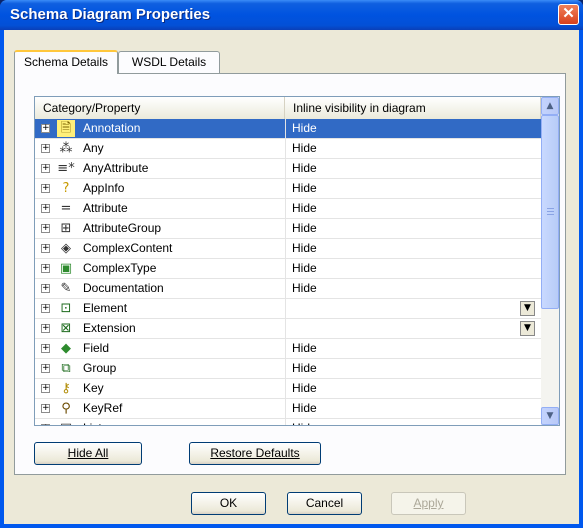  I want to click on vertical-scrollbar: ▲ ▼, so click(550, 261).